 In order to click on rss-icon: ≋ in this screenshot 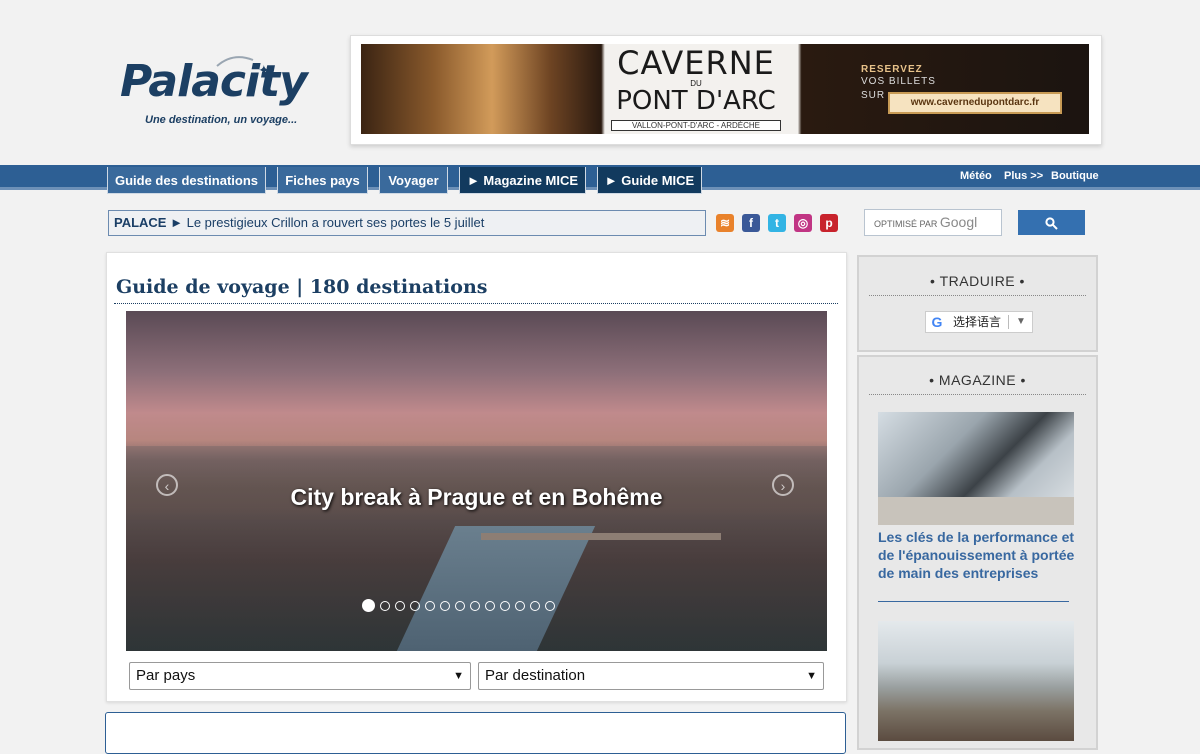, I will do `click(725, 223)`.